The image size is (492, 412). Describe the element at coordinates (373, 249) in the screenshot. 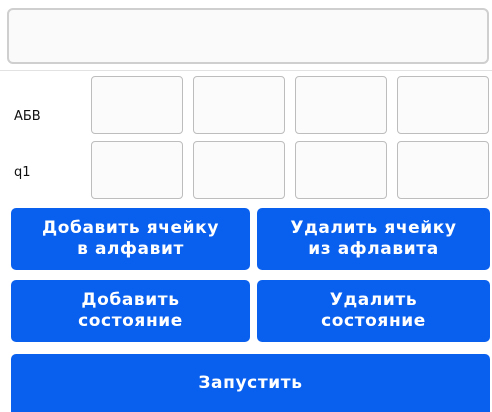

I see `remove-cell-button-label-line2: из афлавита` at that location.